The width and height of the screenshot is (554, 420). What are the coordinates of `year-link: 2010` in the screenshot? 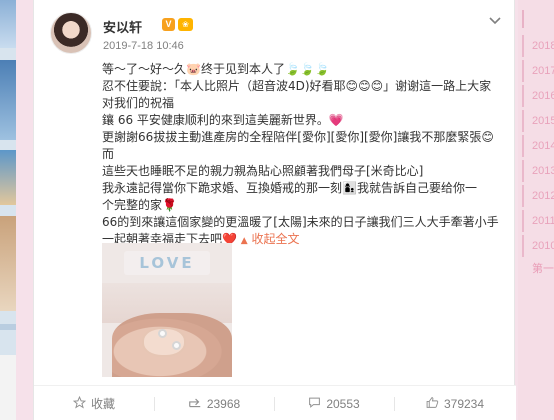 It's located at (538, 246).